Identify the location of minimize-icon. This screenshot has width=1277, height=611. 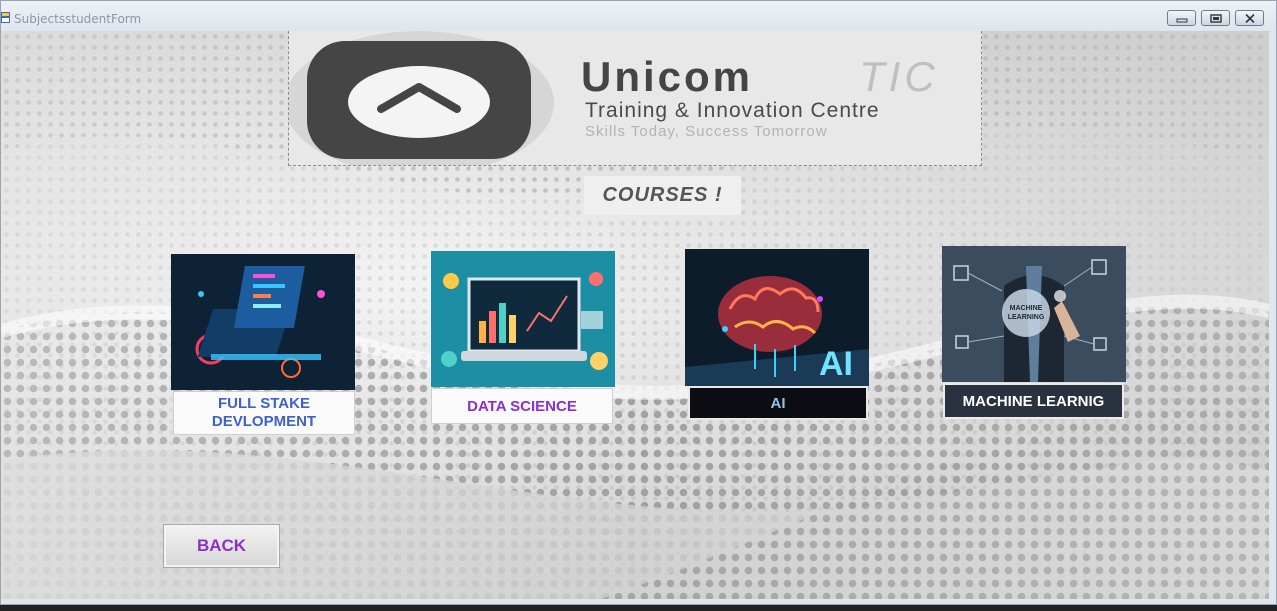
(1182, 20).